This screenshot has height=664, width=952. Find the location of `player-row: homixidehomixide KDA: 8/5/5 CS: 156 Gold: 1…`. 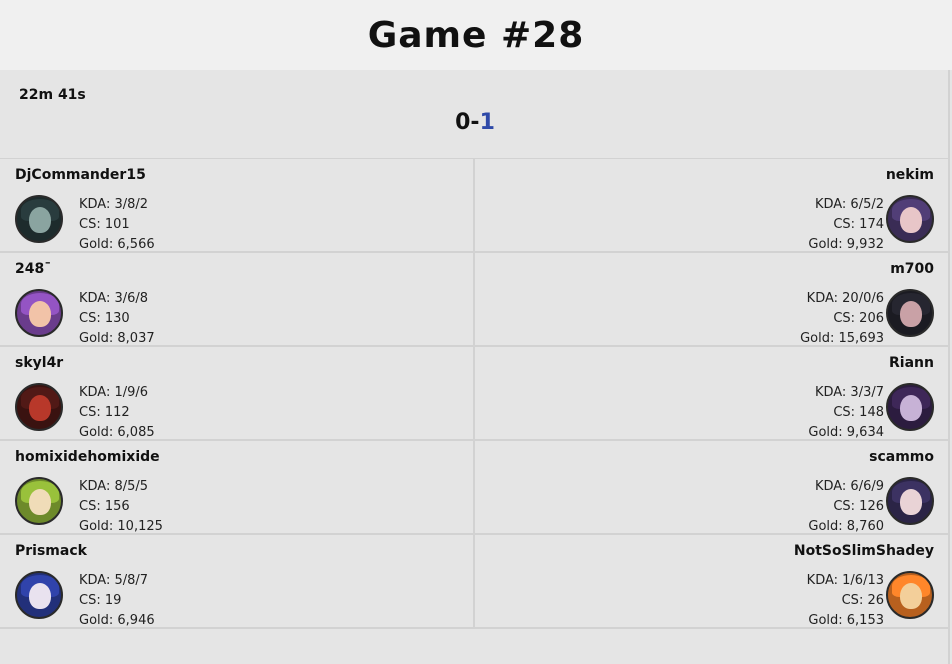

player-row: homixidehomixide KDA: 8/5/5 CS: 156 Gold: 1… is located at coordinates (475, 488).